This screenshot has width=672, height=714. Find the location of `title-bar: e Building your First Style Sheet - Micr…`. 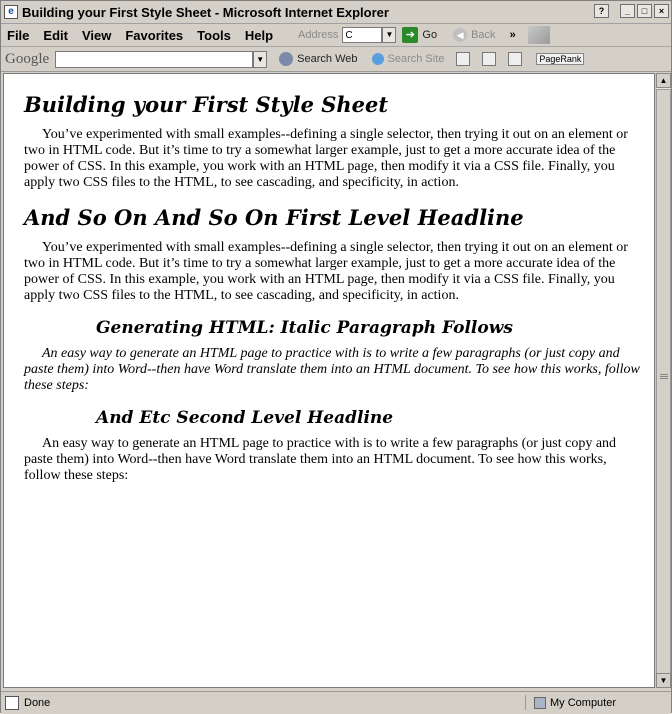

title-bar: e Building your First Style Sheet - Micr… is located at coordinates (336, 12).